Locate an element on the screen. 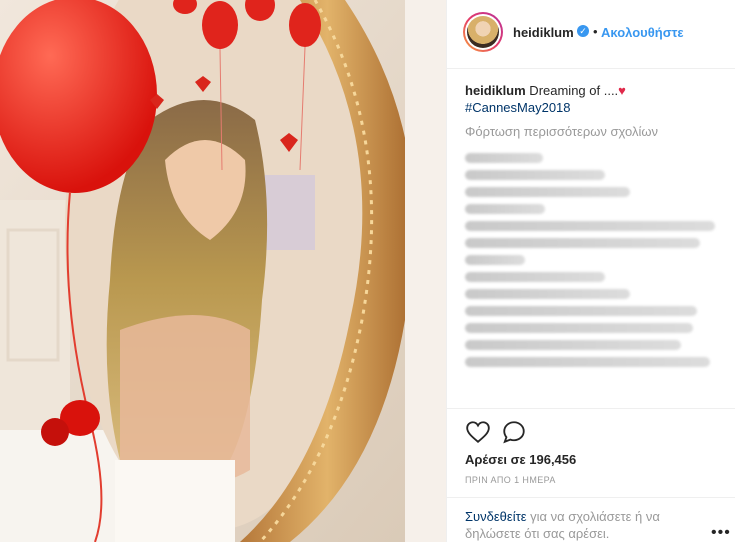 This screenshot has height=543, width=735. verified-badge-icon: ✓ is located at coordinates (583, 31).